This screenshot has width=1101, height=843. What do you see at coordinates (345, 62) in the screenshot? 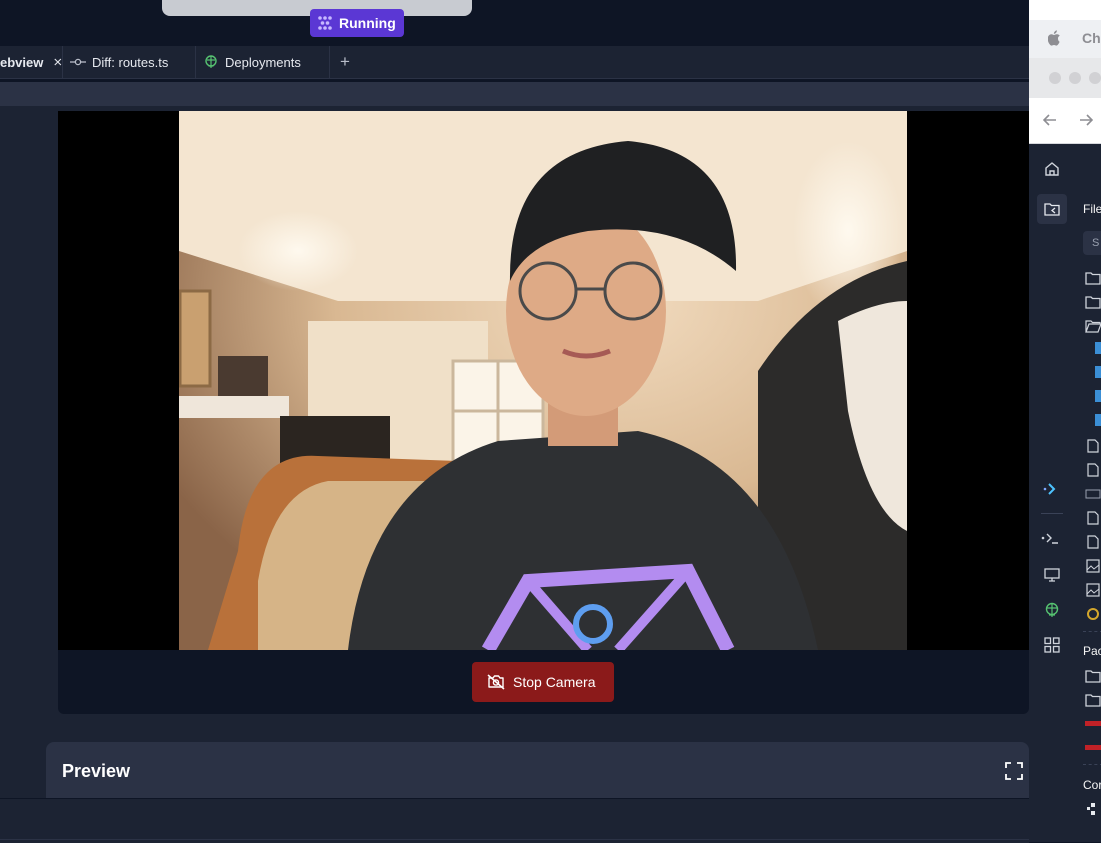
I see `new-tab-button: +` at bounding box center [345, 62].